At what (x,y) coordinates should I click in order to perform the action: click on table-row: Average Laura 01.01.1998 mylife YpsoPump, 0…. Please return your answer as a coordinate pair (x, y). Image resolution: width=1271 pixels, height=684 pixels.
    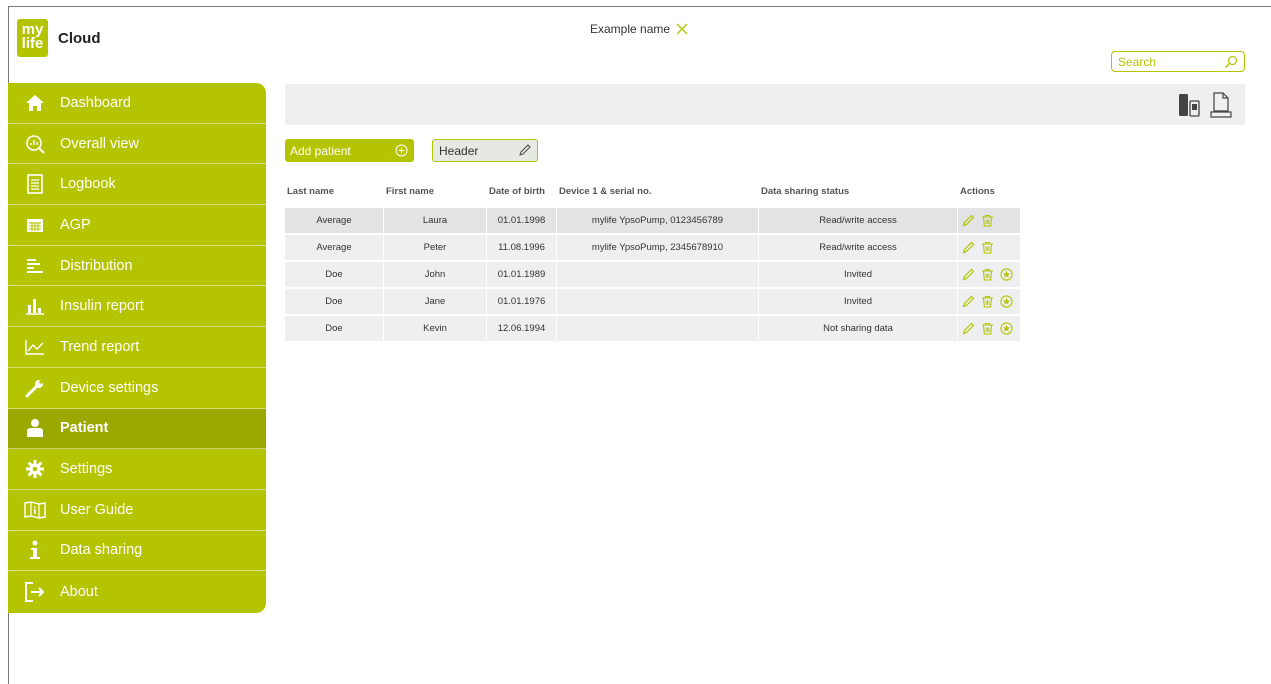
    Looking at the image, I should click on (652, 220).